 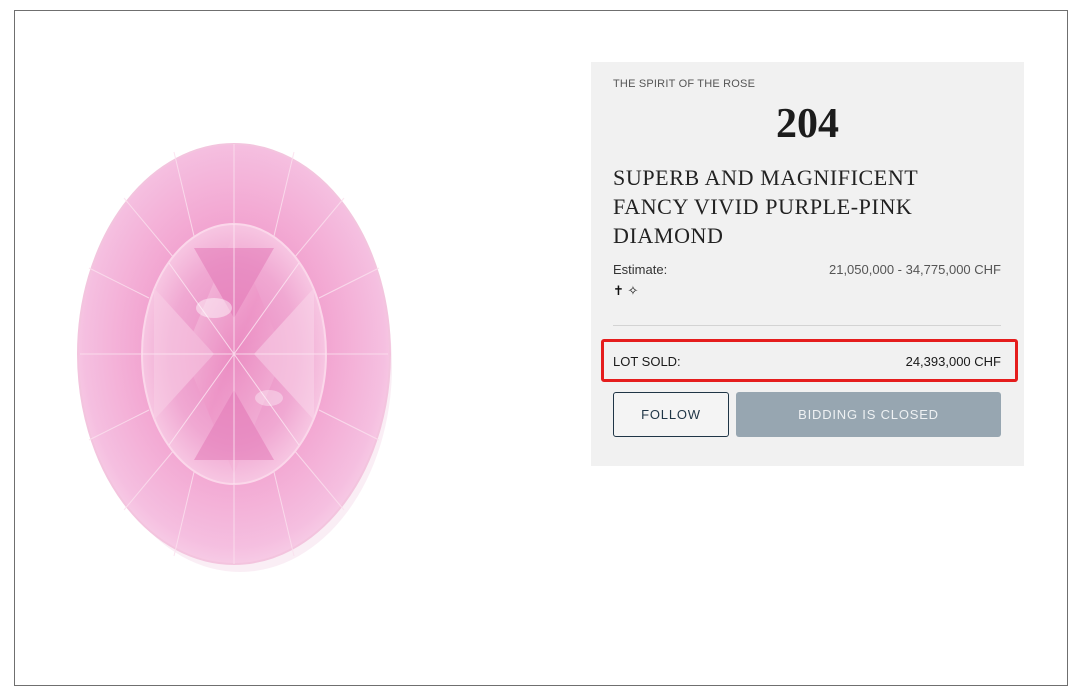 What do you see at coordinates (647, 361) in the screenshot?
I see `lot-sold-label: LOT SOLD:` at bounding box center [647, 361].